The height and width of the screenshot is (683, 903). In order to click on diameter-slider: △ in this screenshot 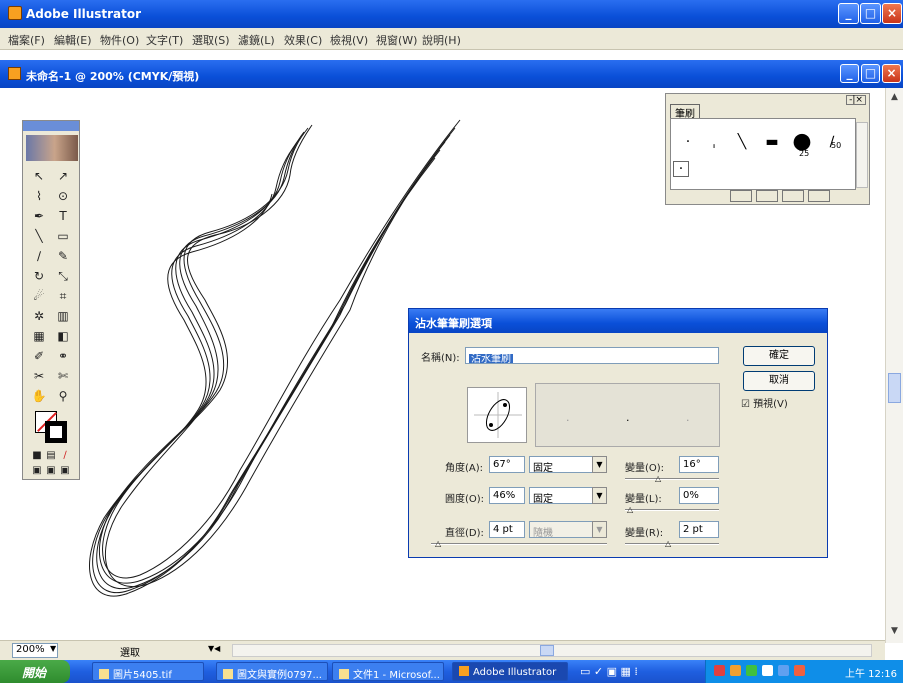, I will do `click(519, 543)`.